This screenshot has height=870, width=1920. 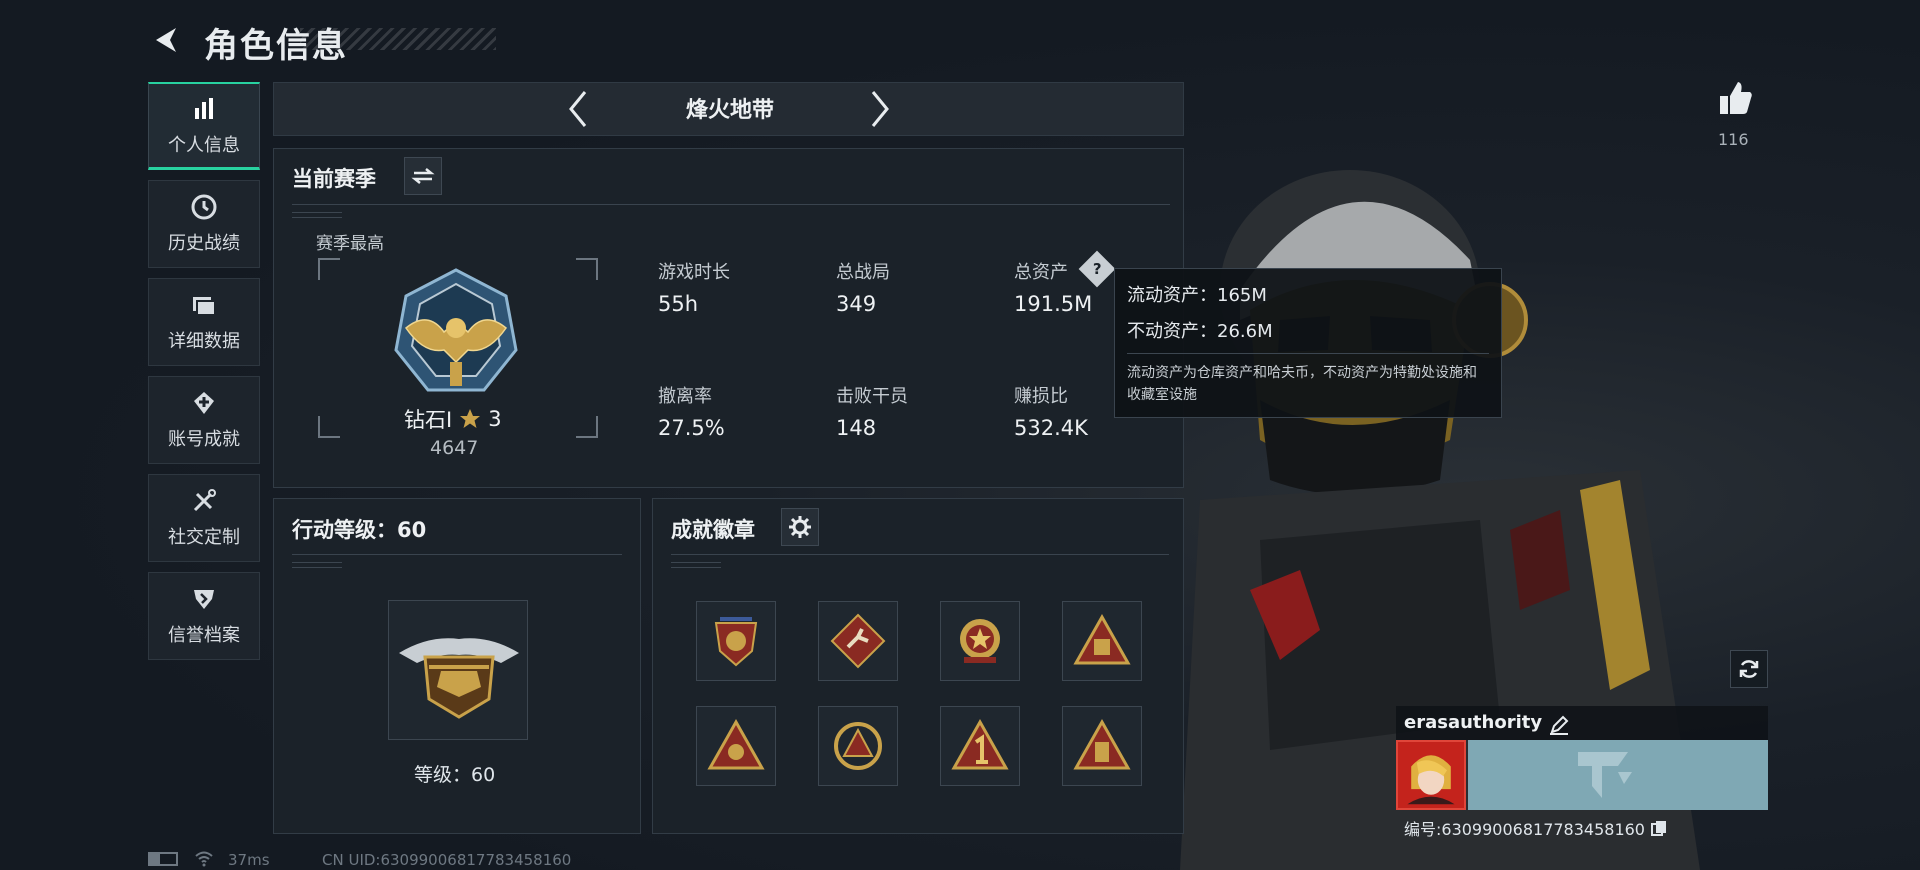 What do you see at coordinates (691, 428) in the screenshot?
I see `stat-value-extract-rate: 27.5%` at bounding box center [691, 428].